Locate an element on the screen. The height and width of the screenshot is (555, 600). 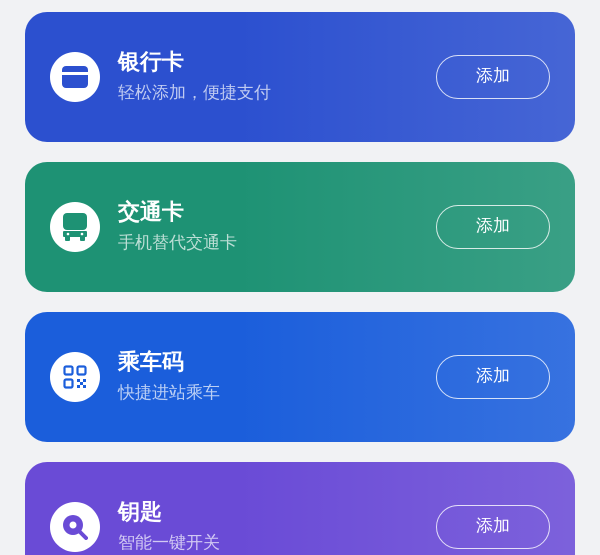
card-subtitle: 快捷进站乘车 is located at coordinates (169, 393).